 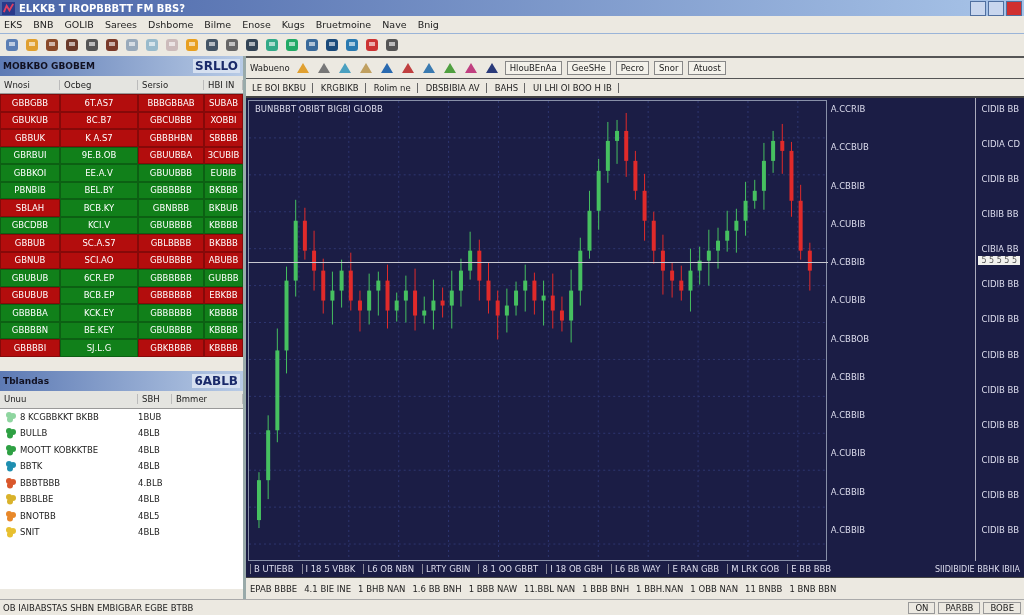 I want to click on period-tab: 11.BBL NAN, so click(x=550, y=588).